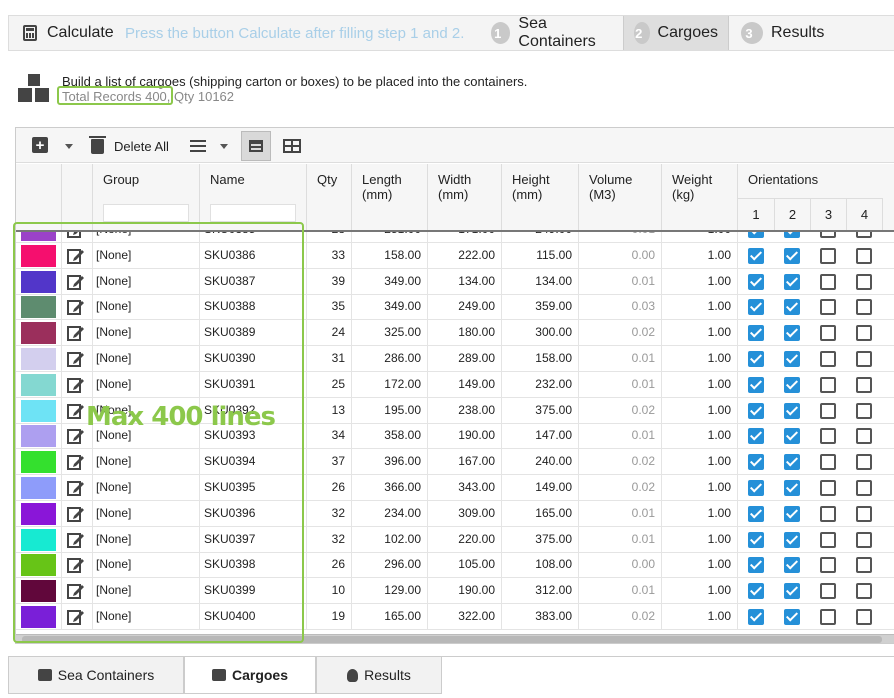 This screenshot has width=894, height=698. I want to click on length-cell: 158.00, so click(390, 255).